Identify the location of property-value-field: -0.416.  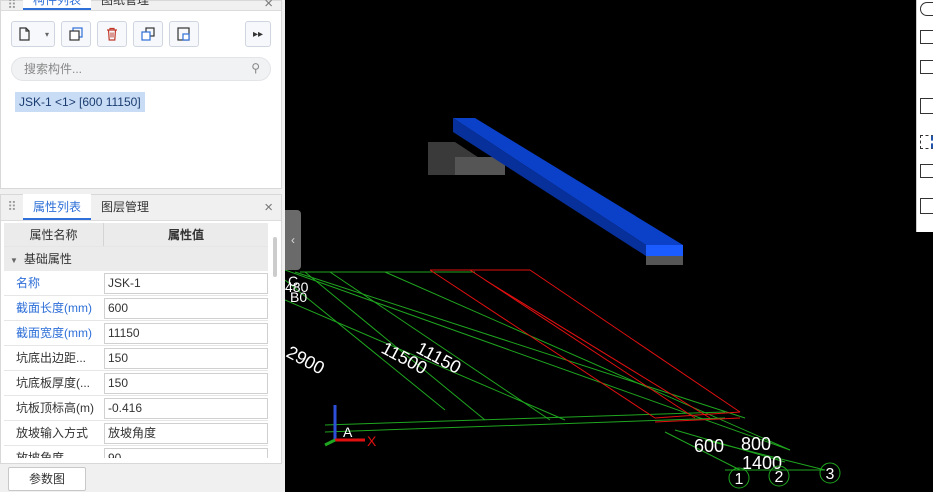
(186, 408).